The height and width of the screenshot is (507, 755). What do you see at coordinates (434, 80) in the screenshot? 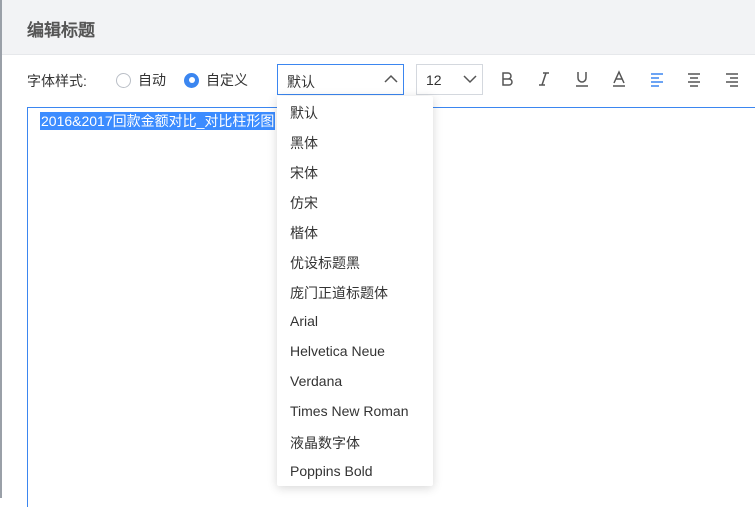
I see `font-size-value: 12` at bounding box center [434, 80].